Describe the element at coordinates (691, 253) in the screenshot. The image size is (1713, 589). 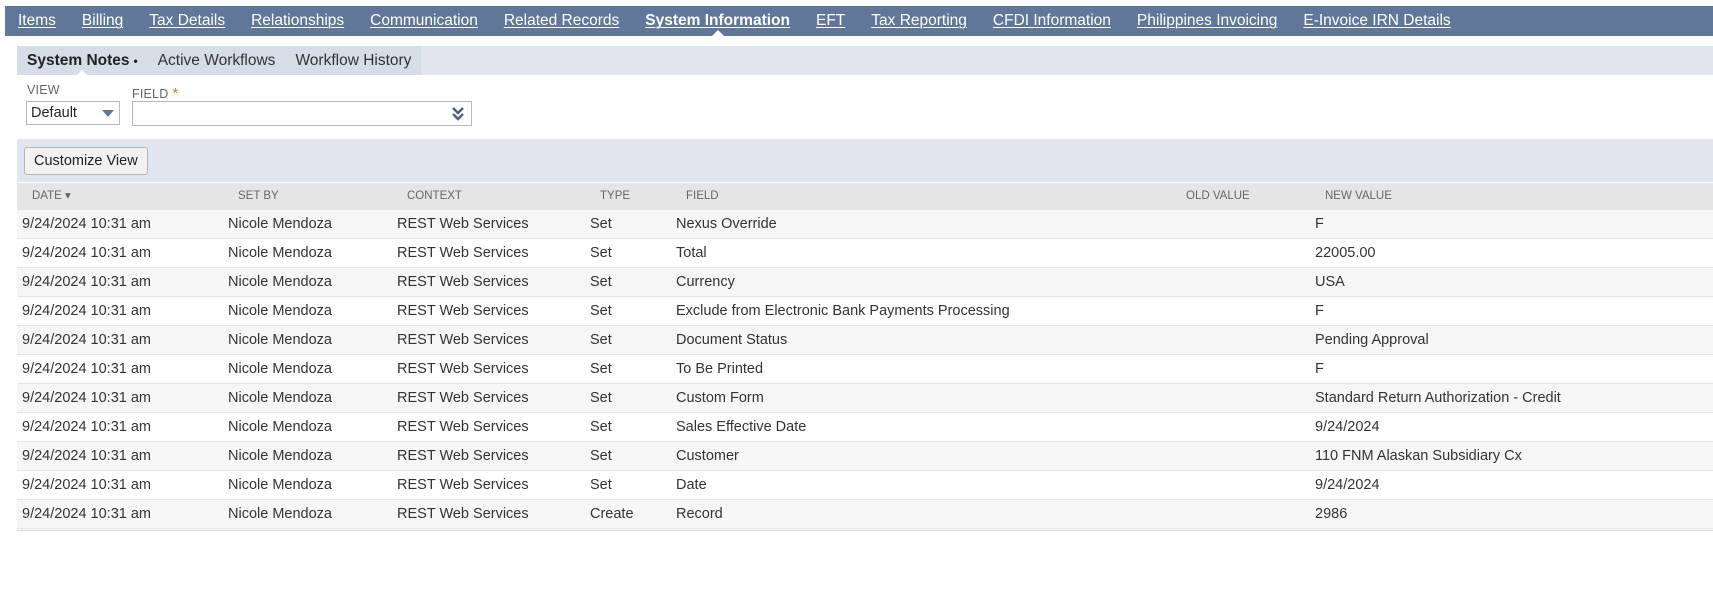
I see `cell-field: Total` at that location.